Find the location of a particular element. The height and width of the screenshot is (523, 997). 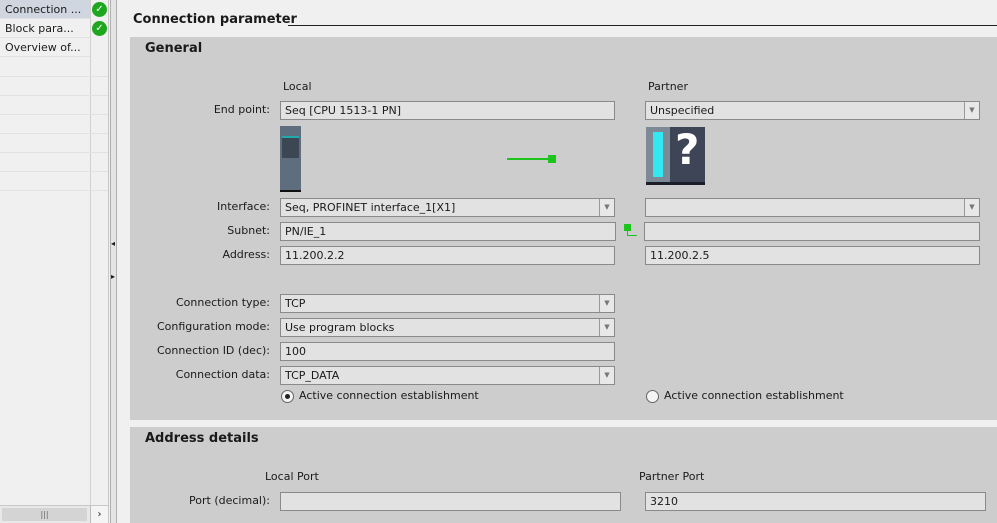

connection-data-label: Connection data: is located at coordinates (222, 374).